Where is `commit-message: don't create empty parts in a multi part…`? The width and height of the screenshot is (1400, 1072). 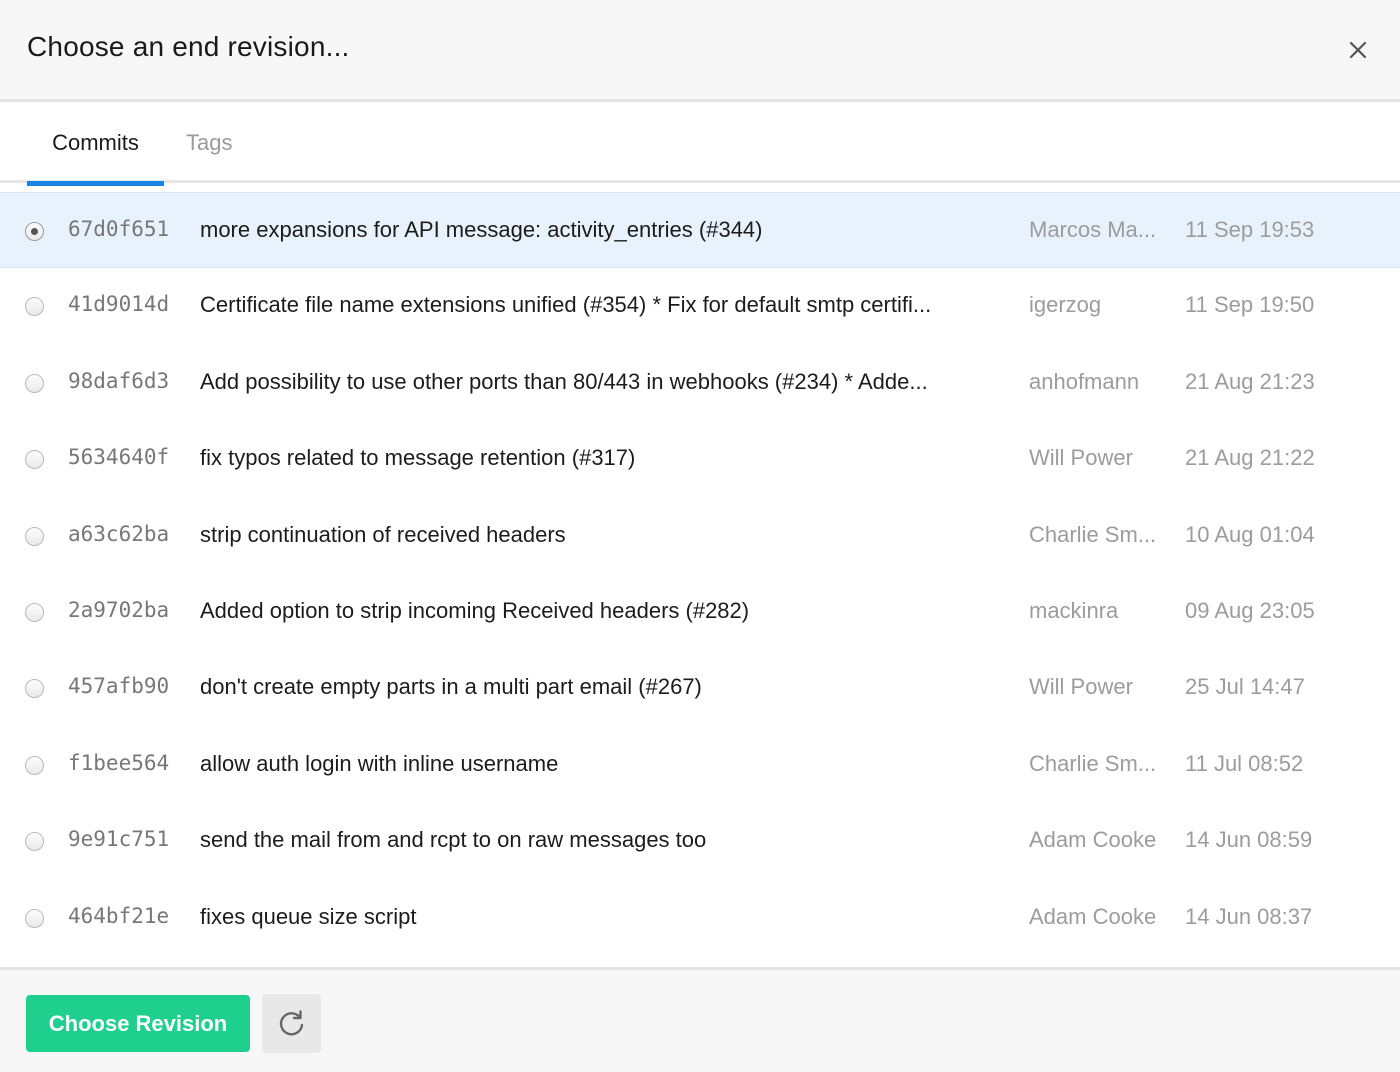
commit-message: don't create empty parts in a multi part… is located at coordinates (451, 686).